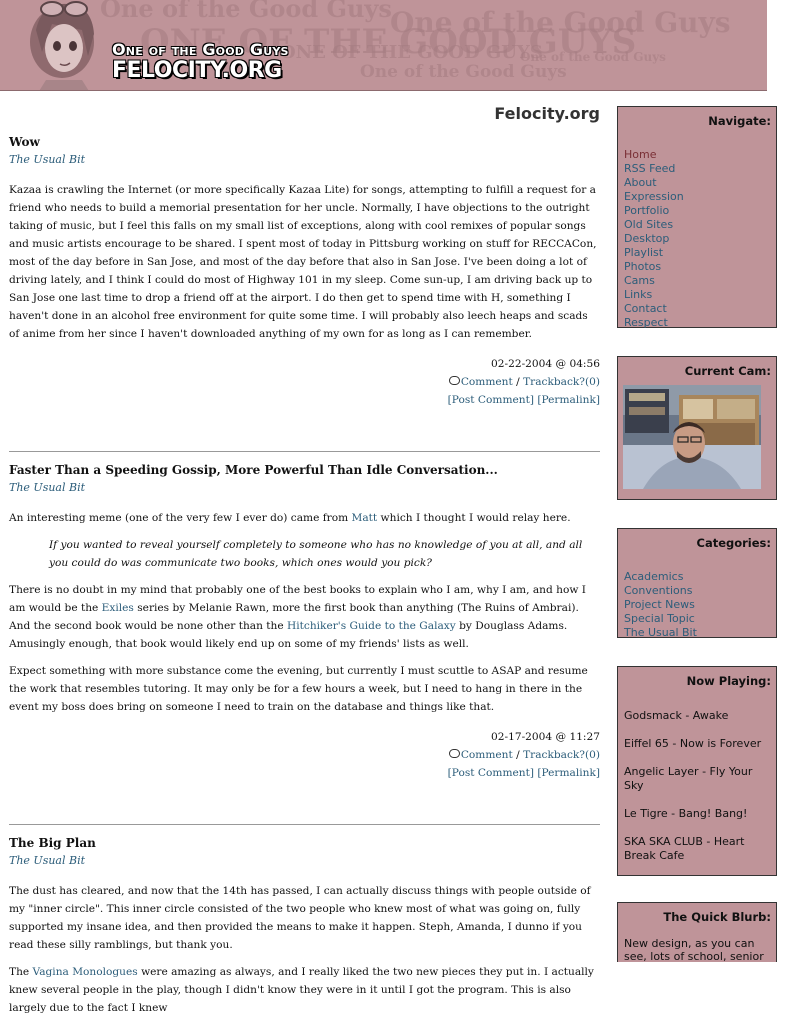 The height and width of the screenshot is (1026, 791). What do you see at coordinates (547, 113) in the screenshot?
I see `page-title: Felocity.org` at bounding box center [547, 113].